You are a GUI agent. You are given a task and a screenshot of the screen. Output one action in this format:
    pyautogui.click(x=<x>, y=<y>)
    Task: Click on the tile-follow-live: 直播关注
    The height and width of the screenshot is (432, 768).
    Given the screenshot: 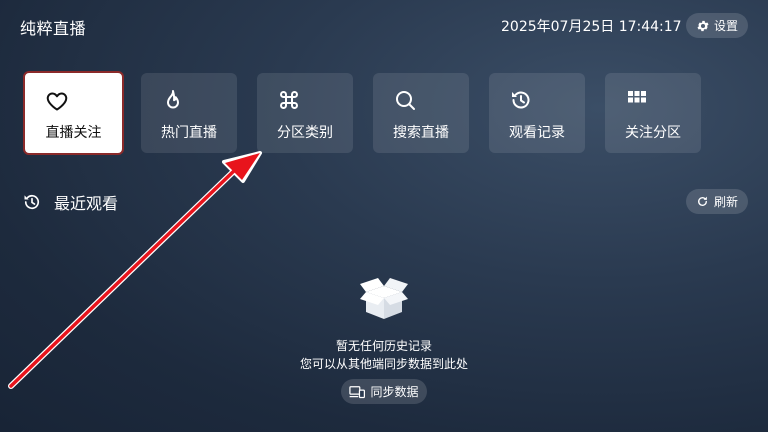 What is the action you would take?
    pyautogui.click(x=73, y=113)
    